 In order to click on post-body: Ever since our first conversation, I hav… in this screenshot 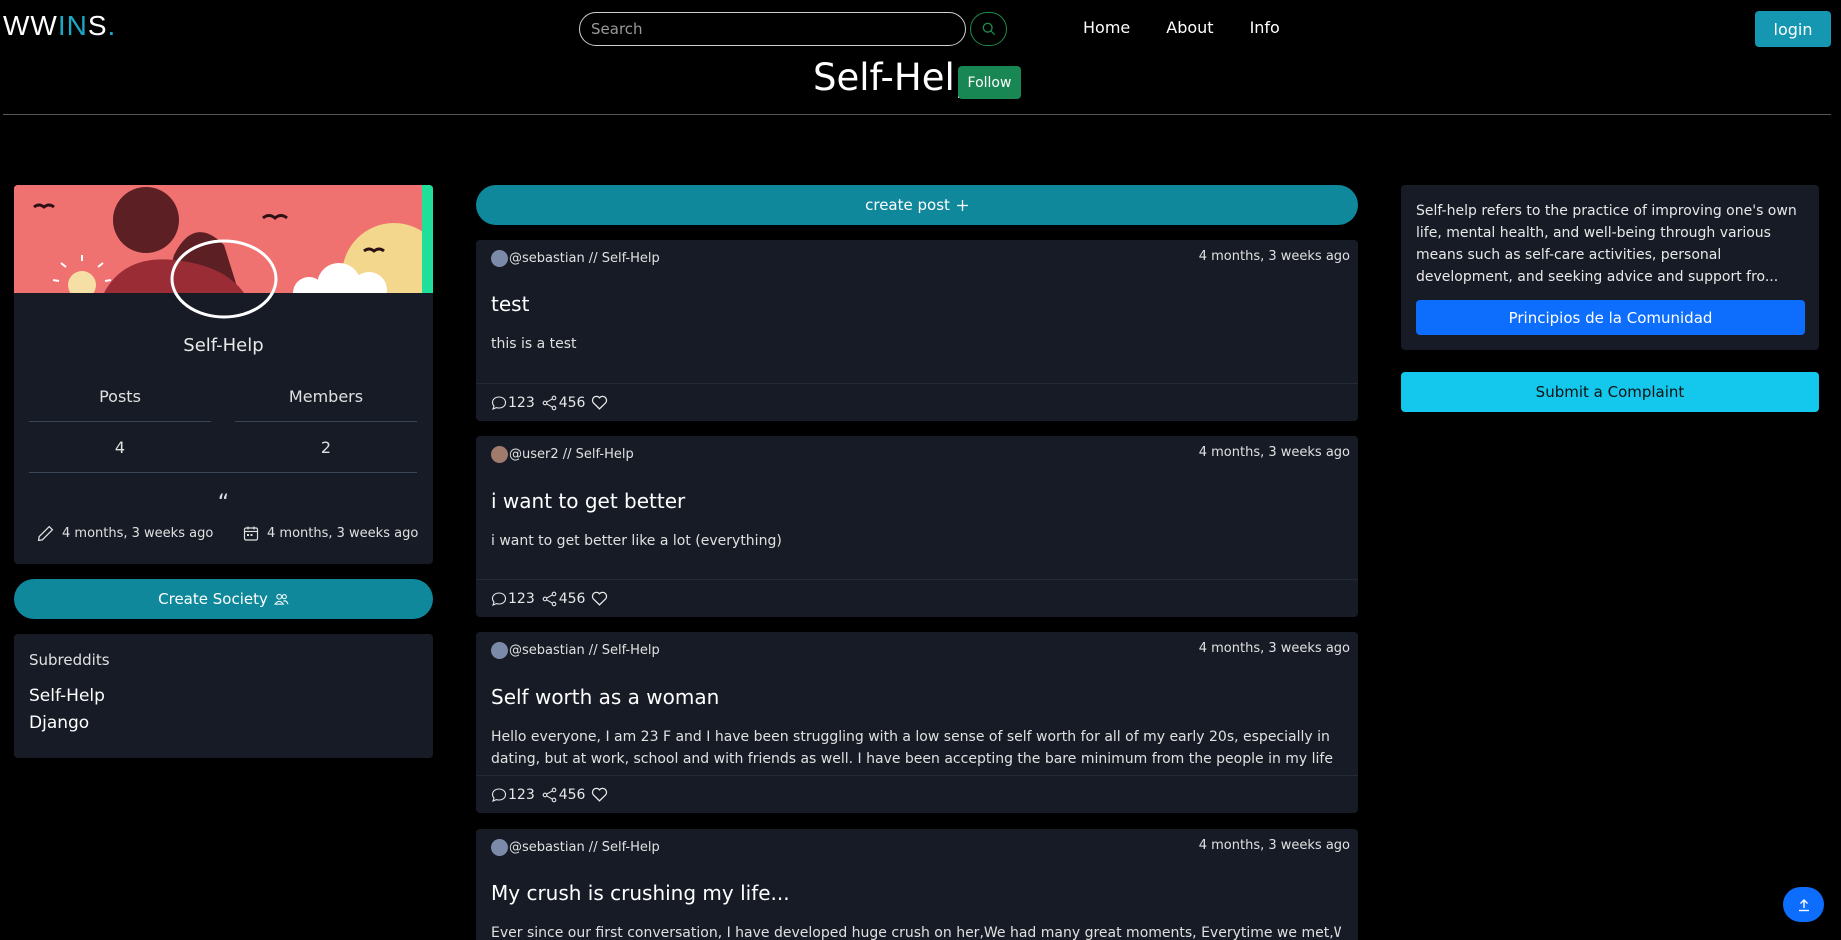, I will do `click(916, 932)`.